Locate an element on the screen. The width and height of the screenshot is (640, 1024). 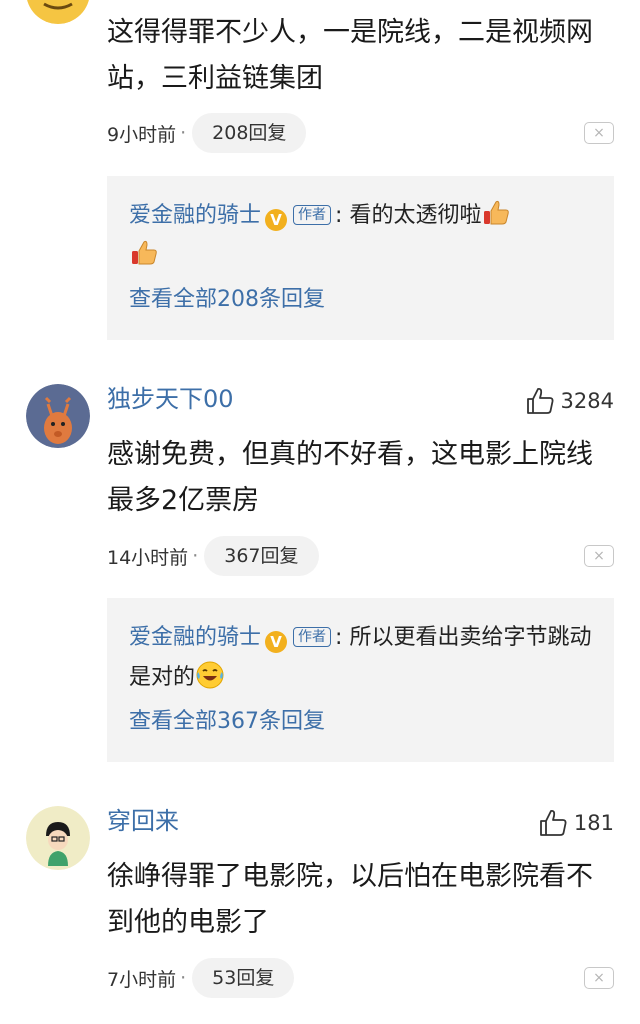
comment-meta: 9小时前 · 208回复 × is located at coordinates (360, 133).